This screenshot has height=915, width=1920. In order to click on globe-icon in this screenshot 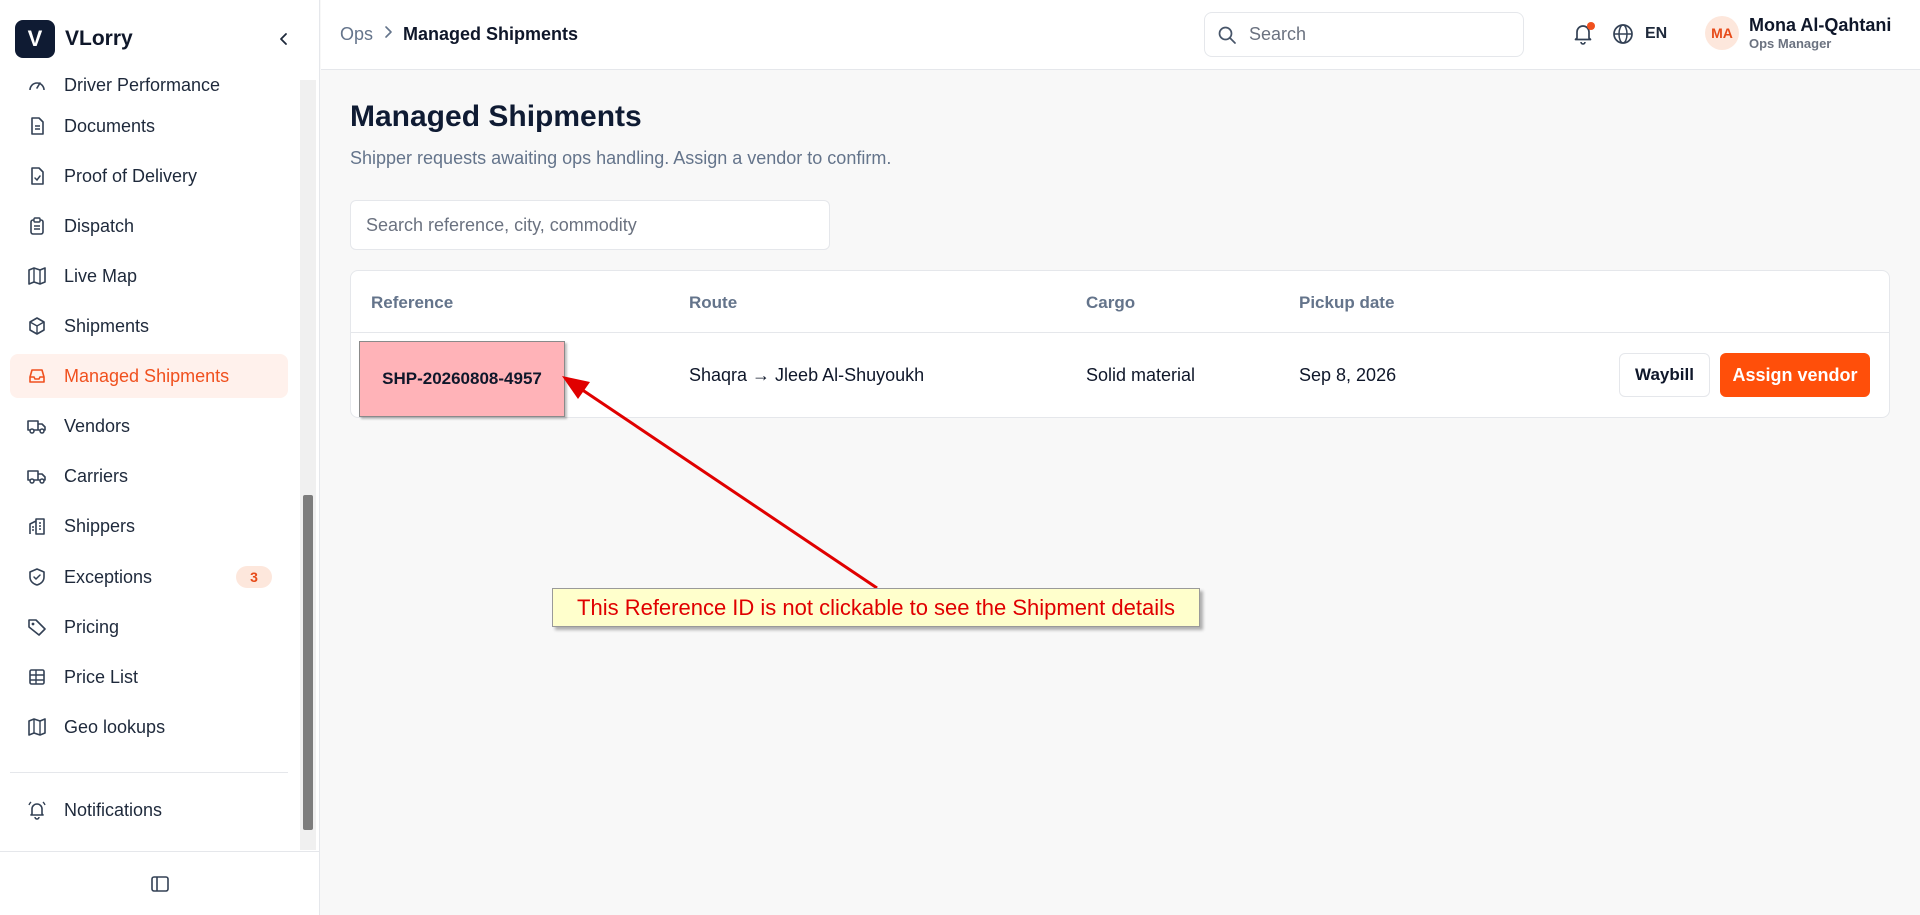, I will do `click(1623, 34)`.